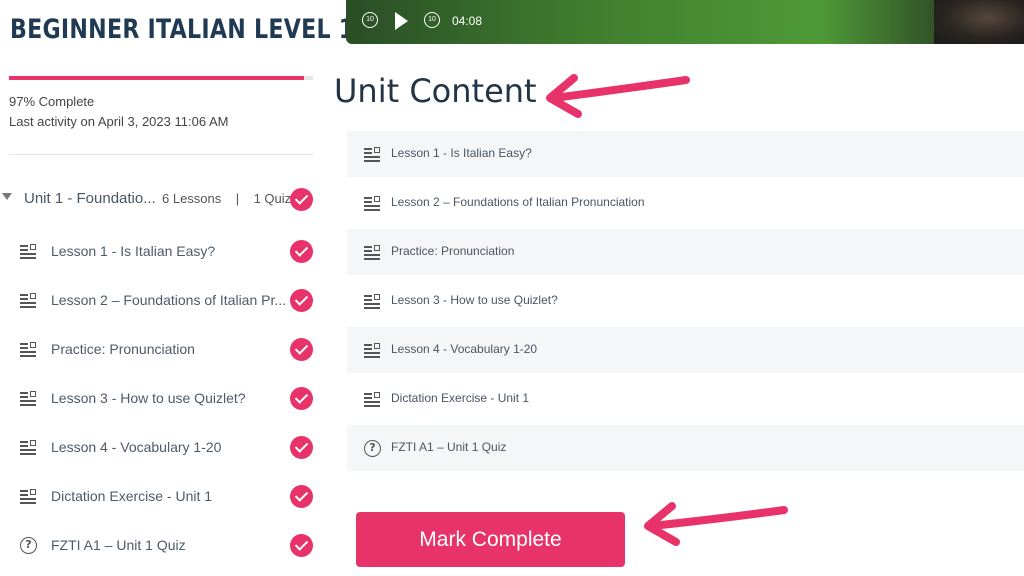 The width and height of the screenshot is (1024, 576). Describe the element at coordinates (685, 399) in the screenshot. I see `content-row-dictation: Dictation Exercise - Unit 1` at that location.